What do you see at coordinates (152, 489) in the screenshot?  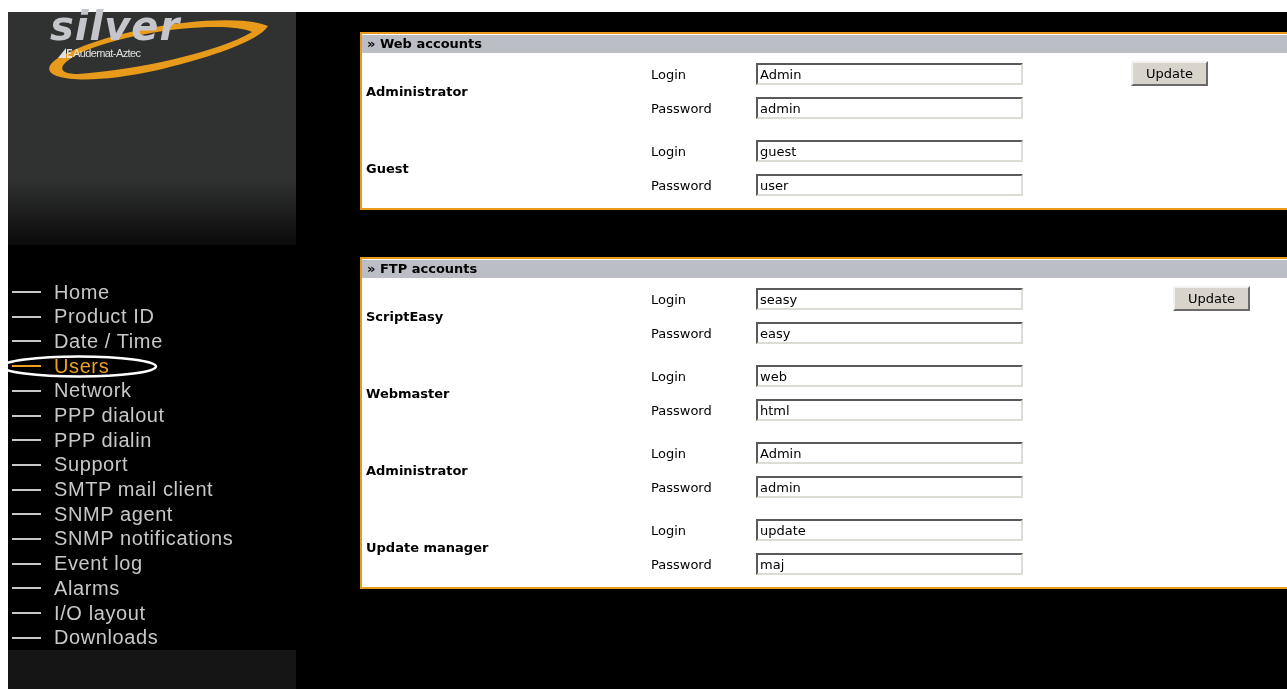 I see `menu-item: SMTP mail client` at bounding box center [152, 489].